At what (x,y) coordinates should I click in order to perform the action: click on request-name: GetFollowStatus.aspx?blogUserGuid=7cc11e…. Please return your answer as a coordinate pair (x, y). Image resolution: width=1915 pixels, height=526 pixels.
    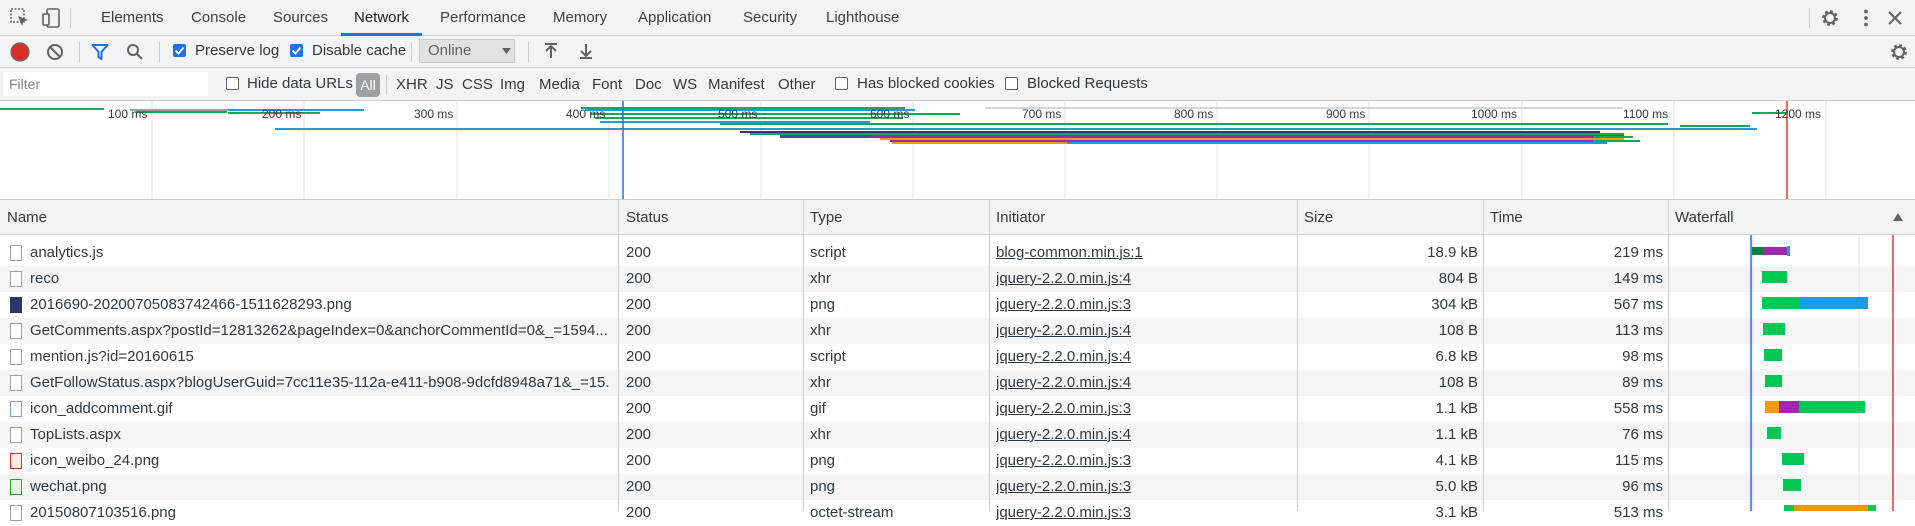
    Looking at the image, I should click on (320, 382).